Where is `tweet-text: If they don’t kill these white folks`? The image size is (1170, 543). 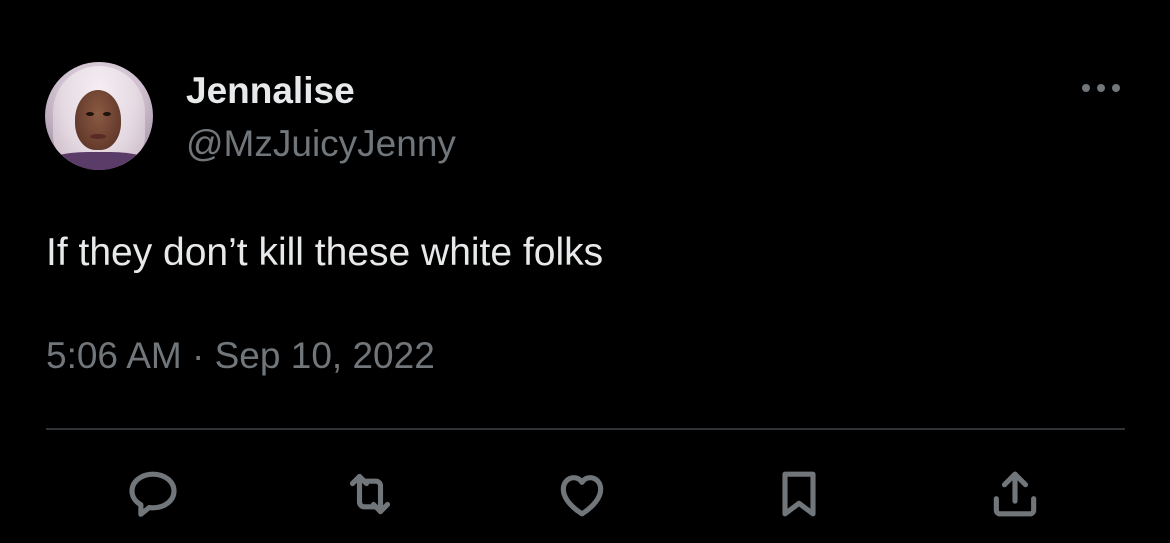
tweet-text: If they don’t kill these white folks is located at coordinates (325, 252).